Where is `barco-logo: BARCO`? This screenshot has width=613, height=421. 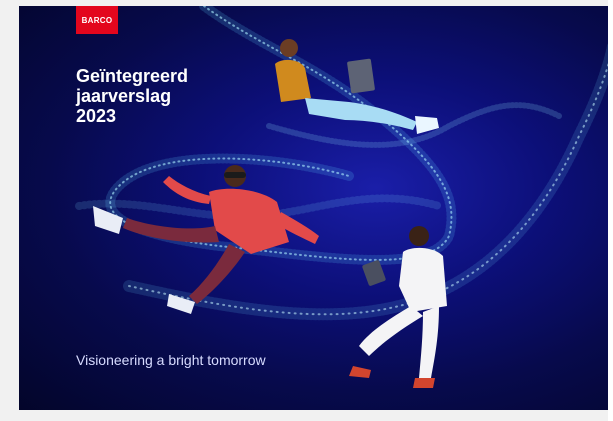 barco-logo: BARCO is located at coordinates (97, 20).